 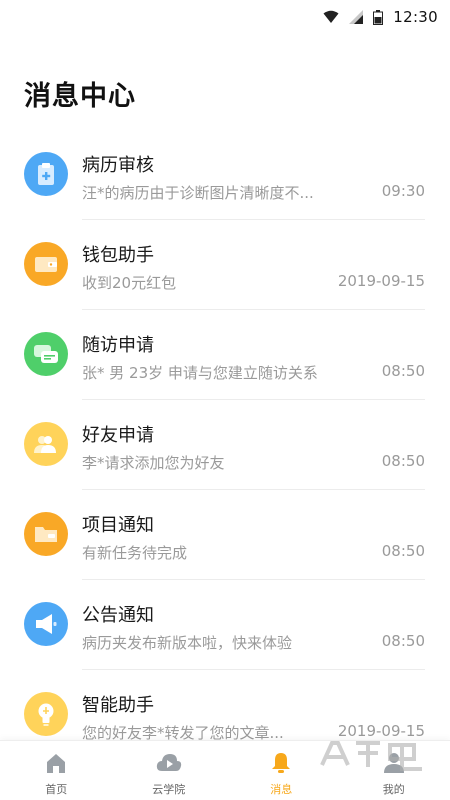 I want to click on message-time: 09:30, so click(x=403, y=191).